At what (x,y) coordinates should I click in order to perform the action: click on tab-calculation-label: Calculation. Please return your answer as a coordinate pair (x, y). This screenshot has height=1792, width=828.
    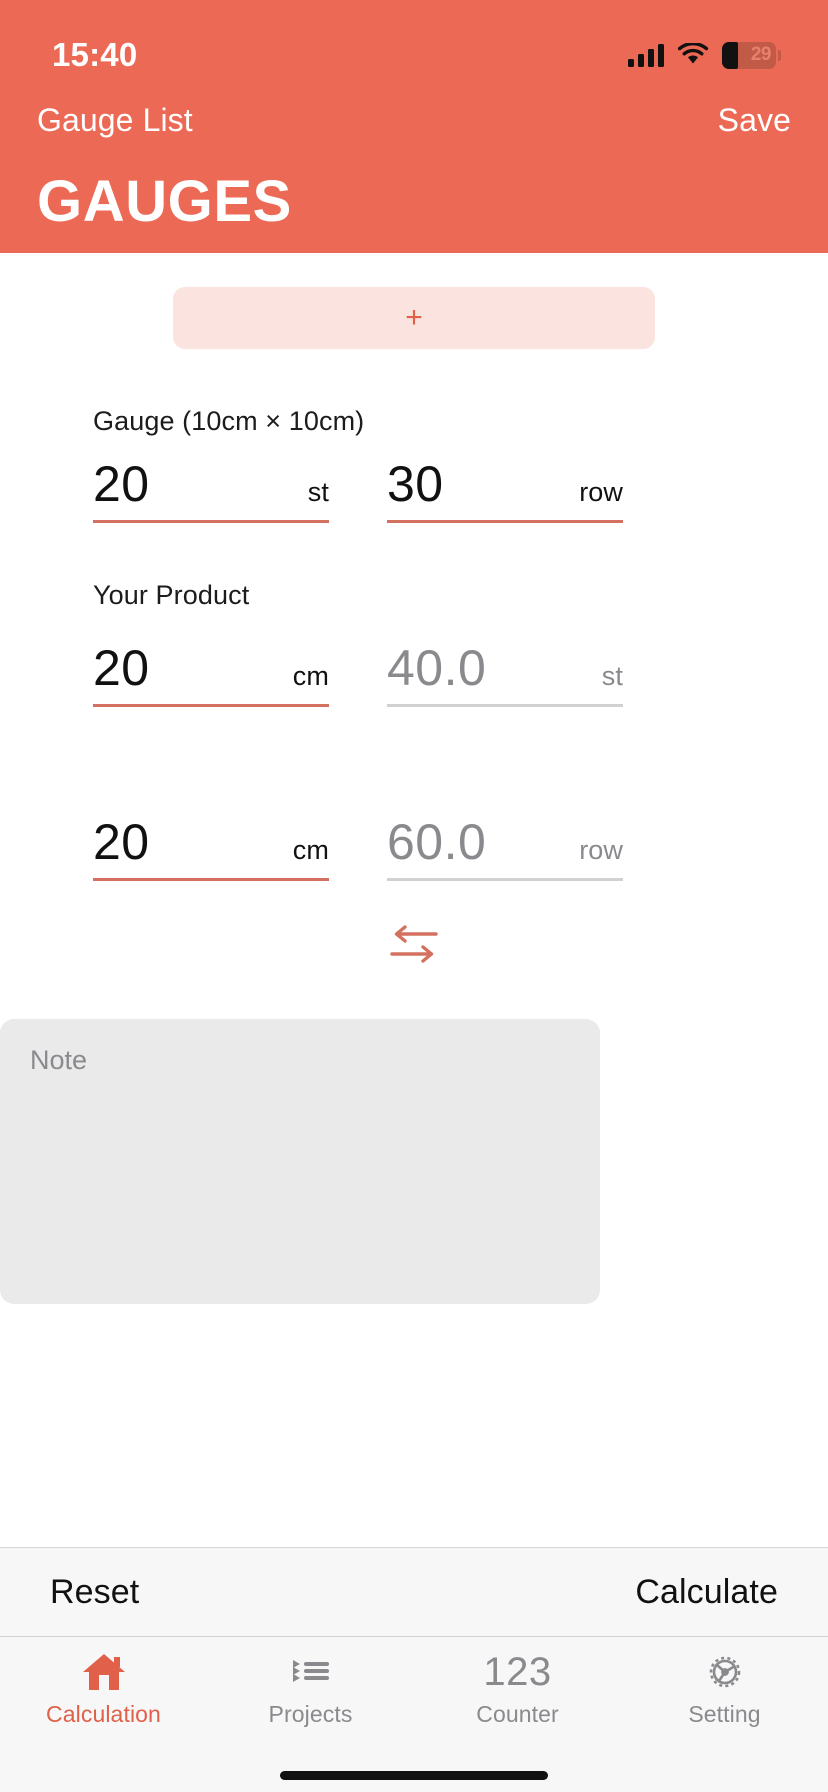
    Looking at the image, I should click on (103, 1714).